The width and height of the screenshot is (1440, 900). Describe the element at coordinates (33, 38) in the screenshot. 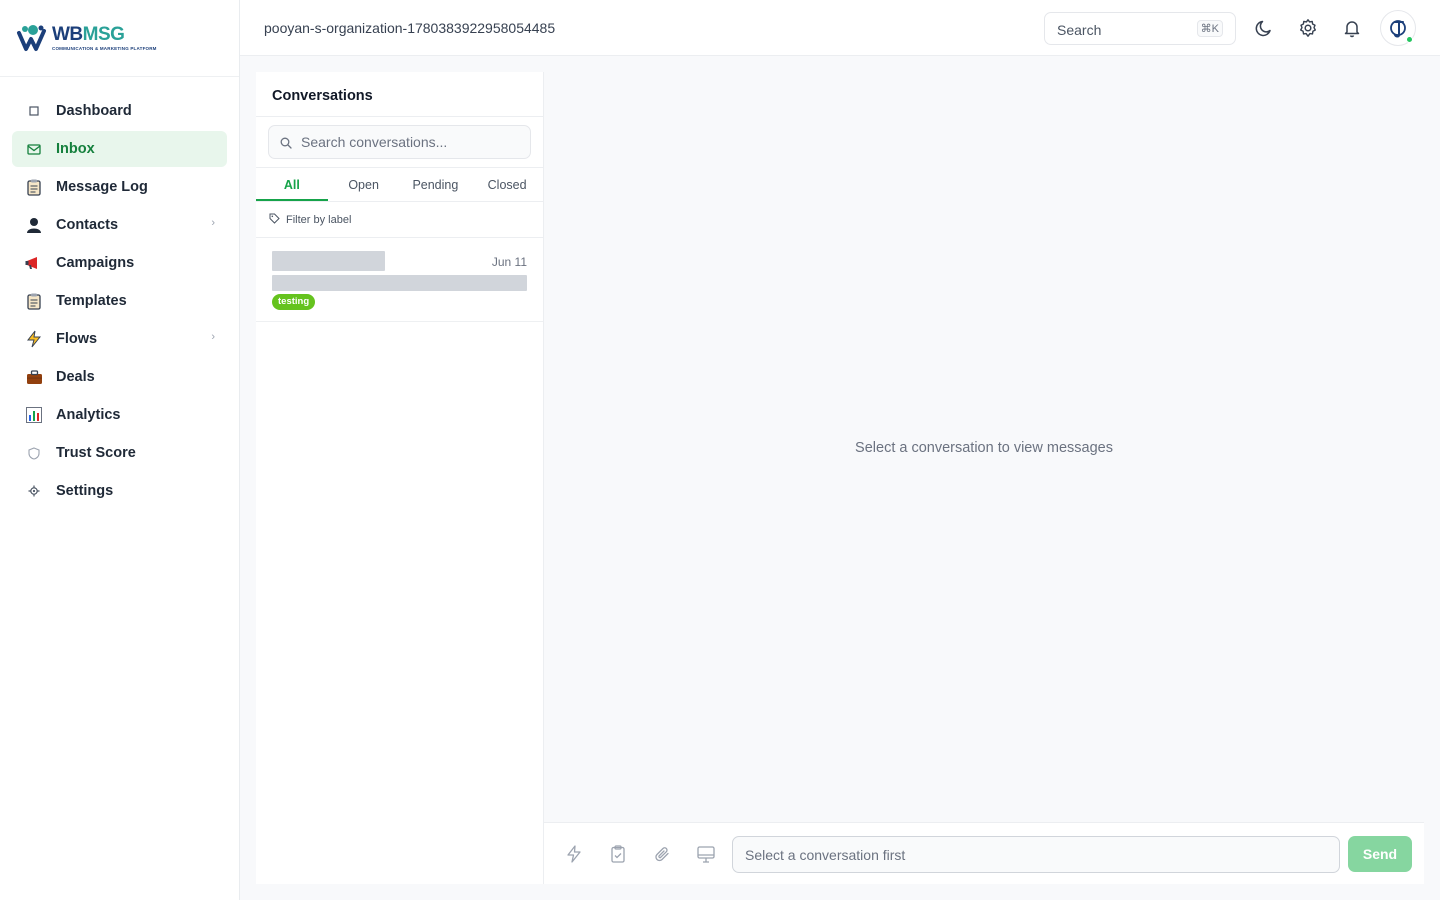

I see `logo-mark-icon` at that location.